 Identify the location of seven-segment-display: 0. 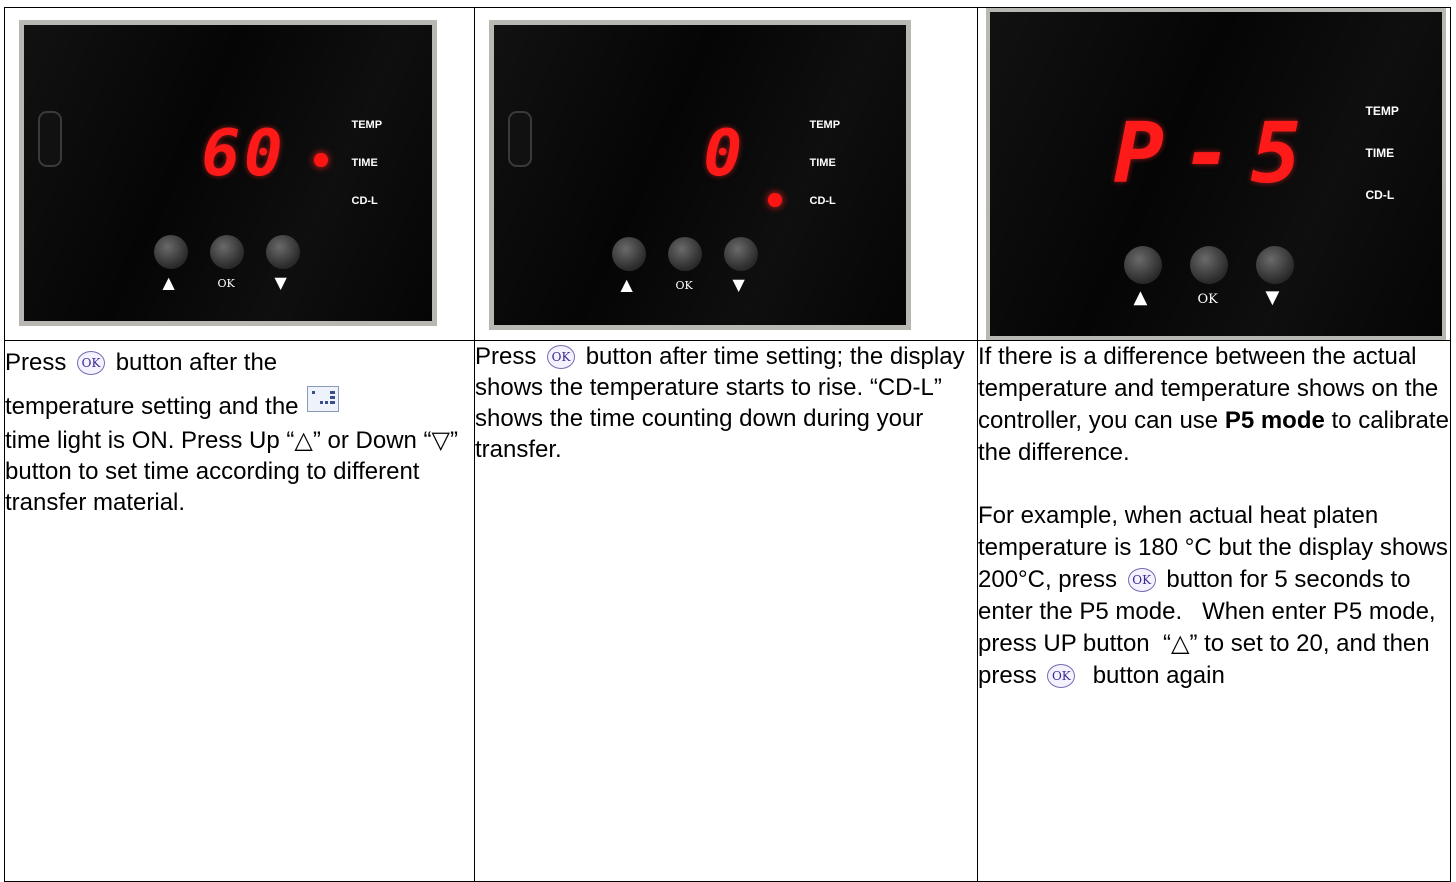
(723, 153).